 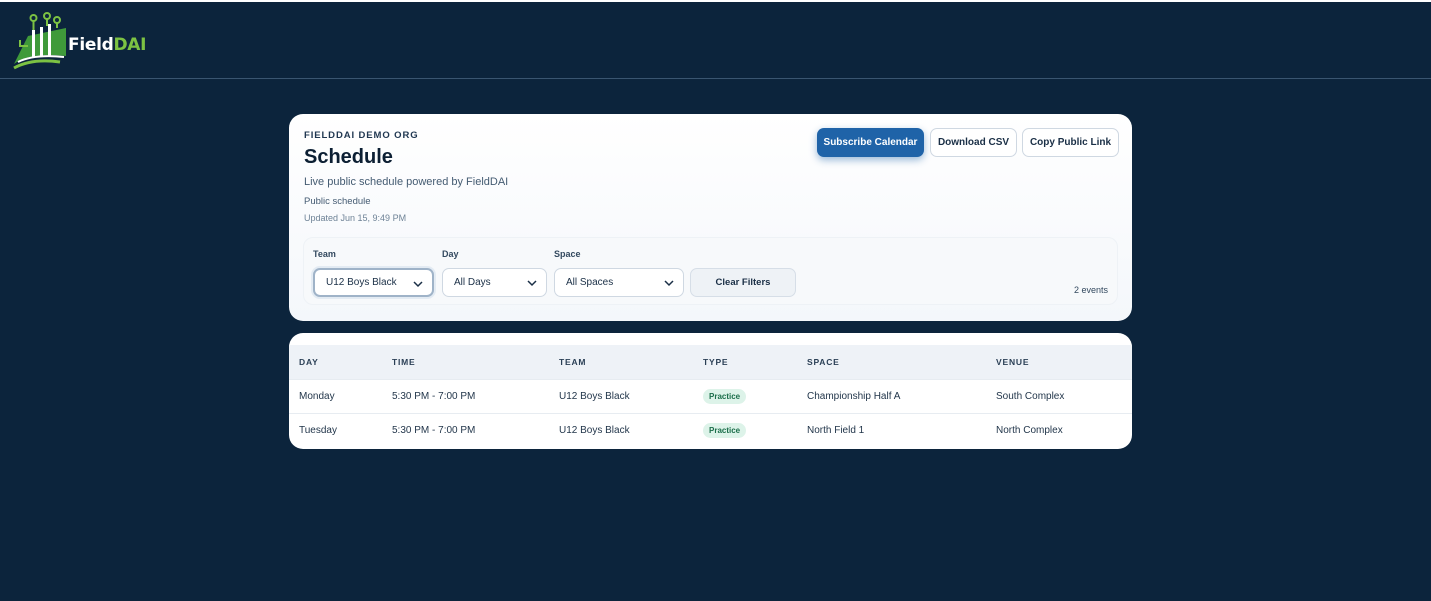 What do you see at coordinates (870, 142) in the screenshot?
I see `subscribe-calendar-button: Subscribe Calendar` at bounding box center [870, 142].